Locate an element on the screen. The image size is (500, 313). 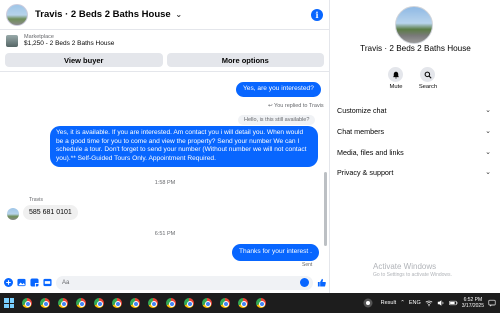
bell-icon is located at coordinates (395, 74).